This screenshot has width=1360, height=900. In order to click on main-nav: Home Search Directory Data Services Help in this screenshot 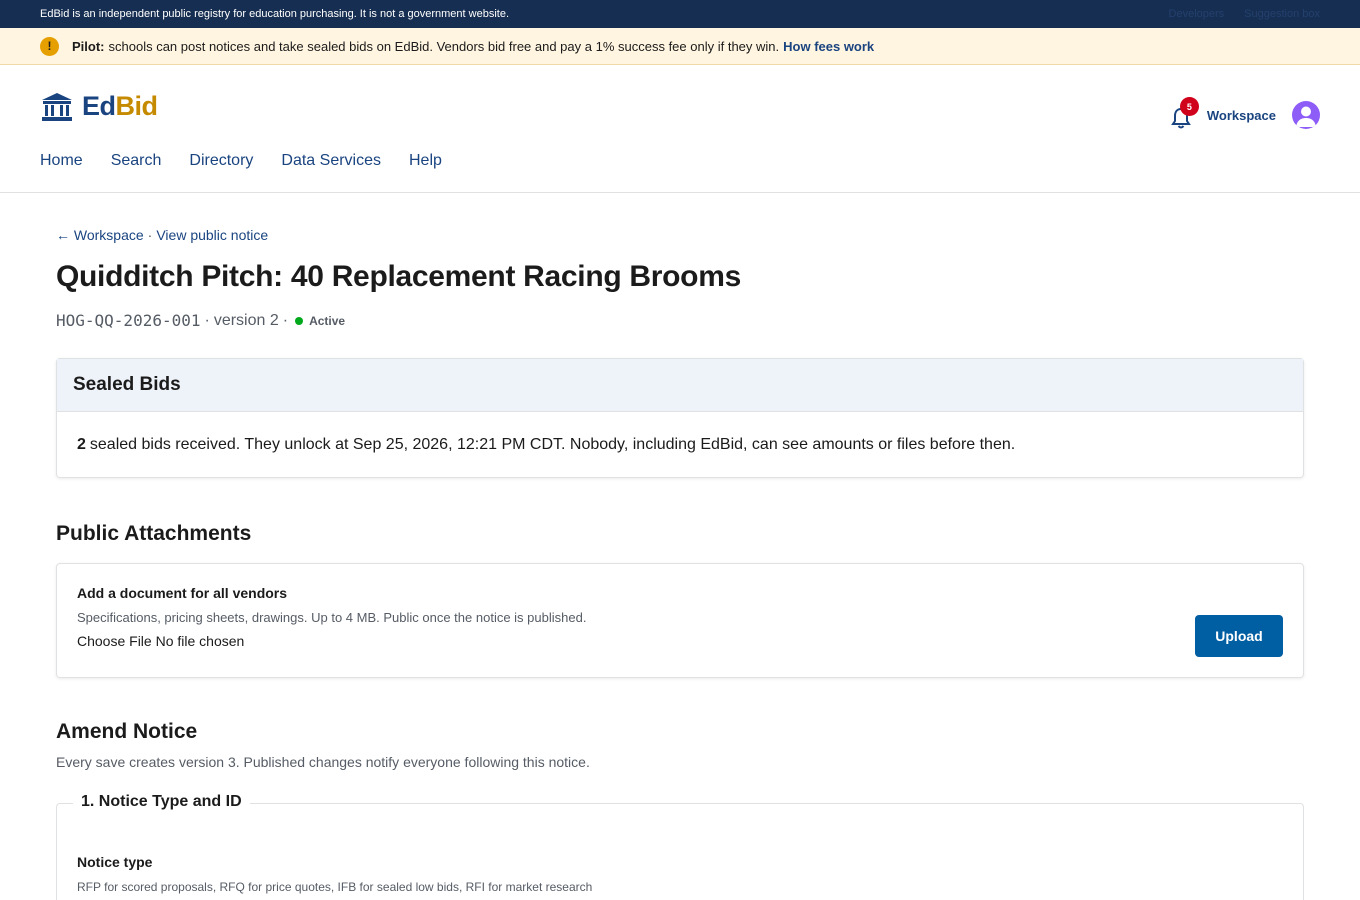, I will do `click(241, 161)`.